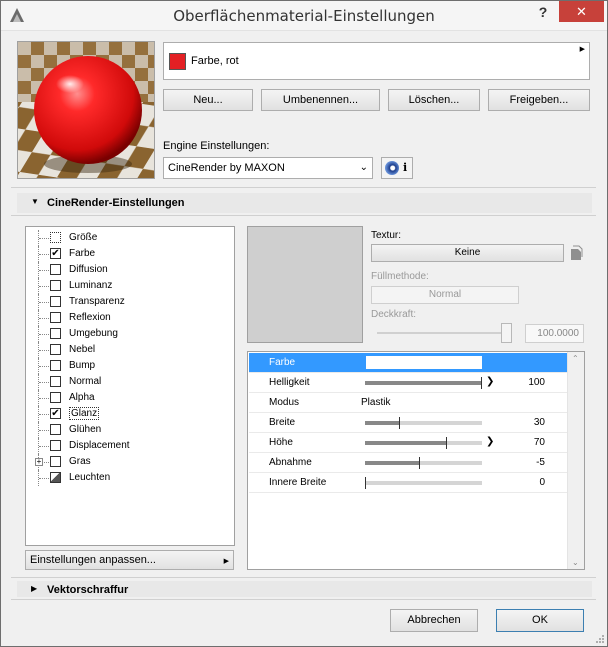  I want to click on property-row: Helligkeit ❯ 100, so click(408, 383).